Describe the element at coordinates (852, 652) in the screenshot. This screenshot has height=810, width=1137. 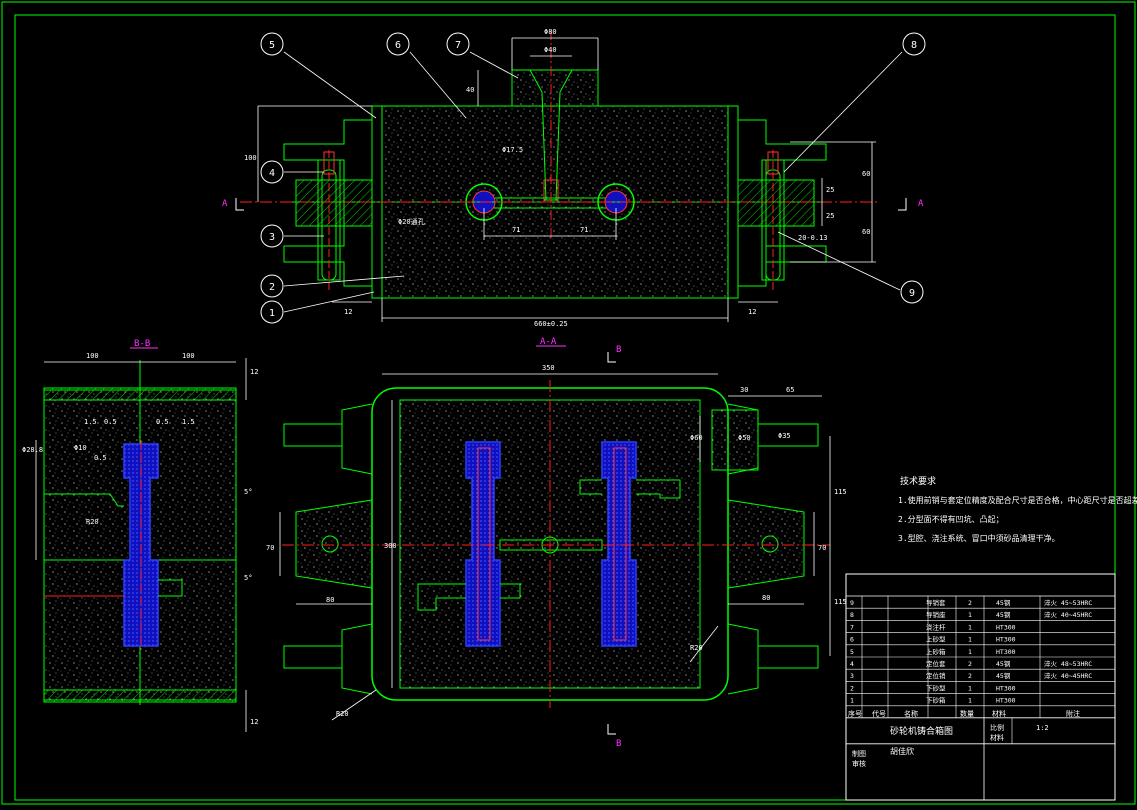
I see `parts-cell-no: 5` at that location.